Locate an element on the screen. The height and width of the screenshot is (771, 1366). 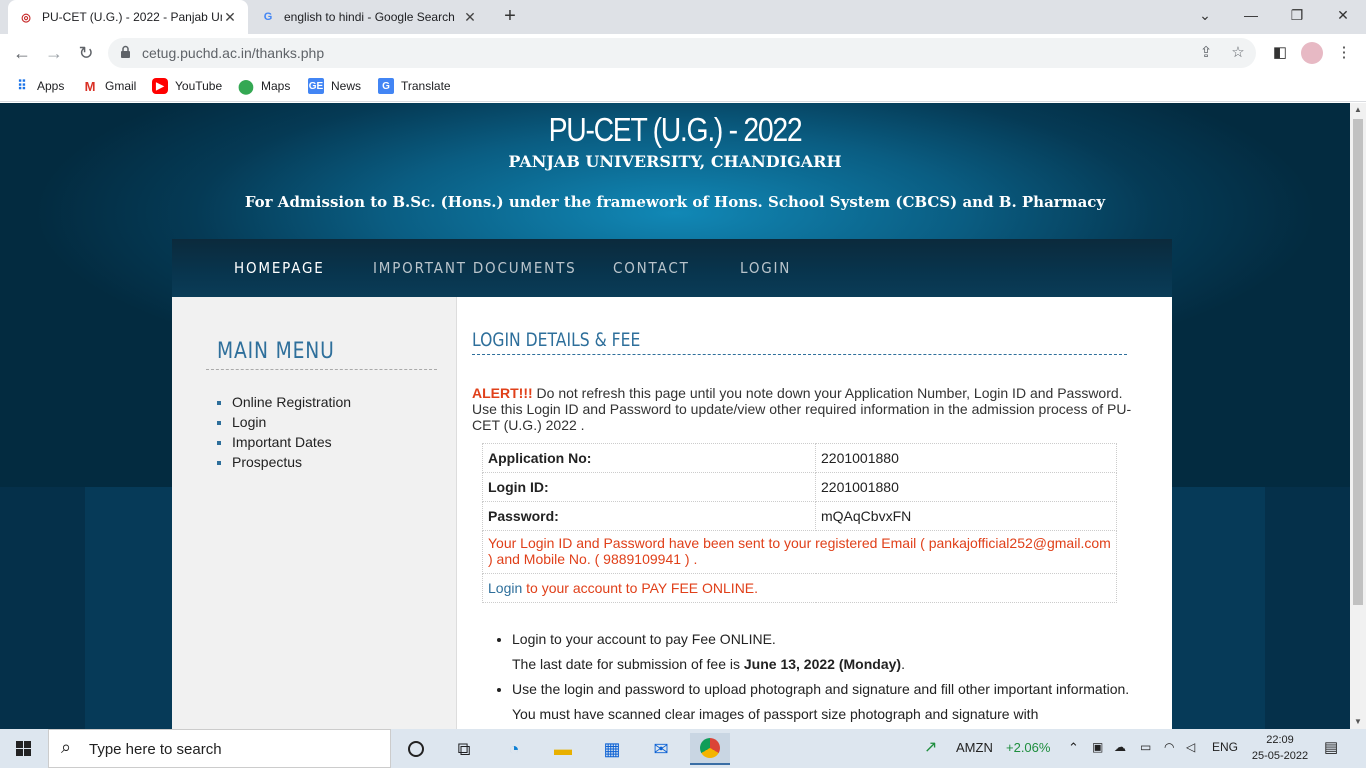
windows-logo-icon is located at coordinates (23, 748).